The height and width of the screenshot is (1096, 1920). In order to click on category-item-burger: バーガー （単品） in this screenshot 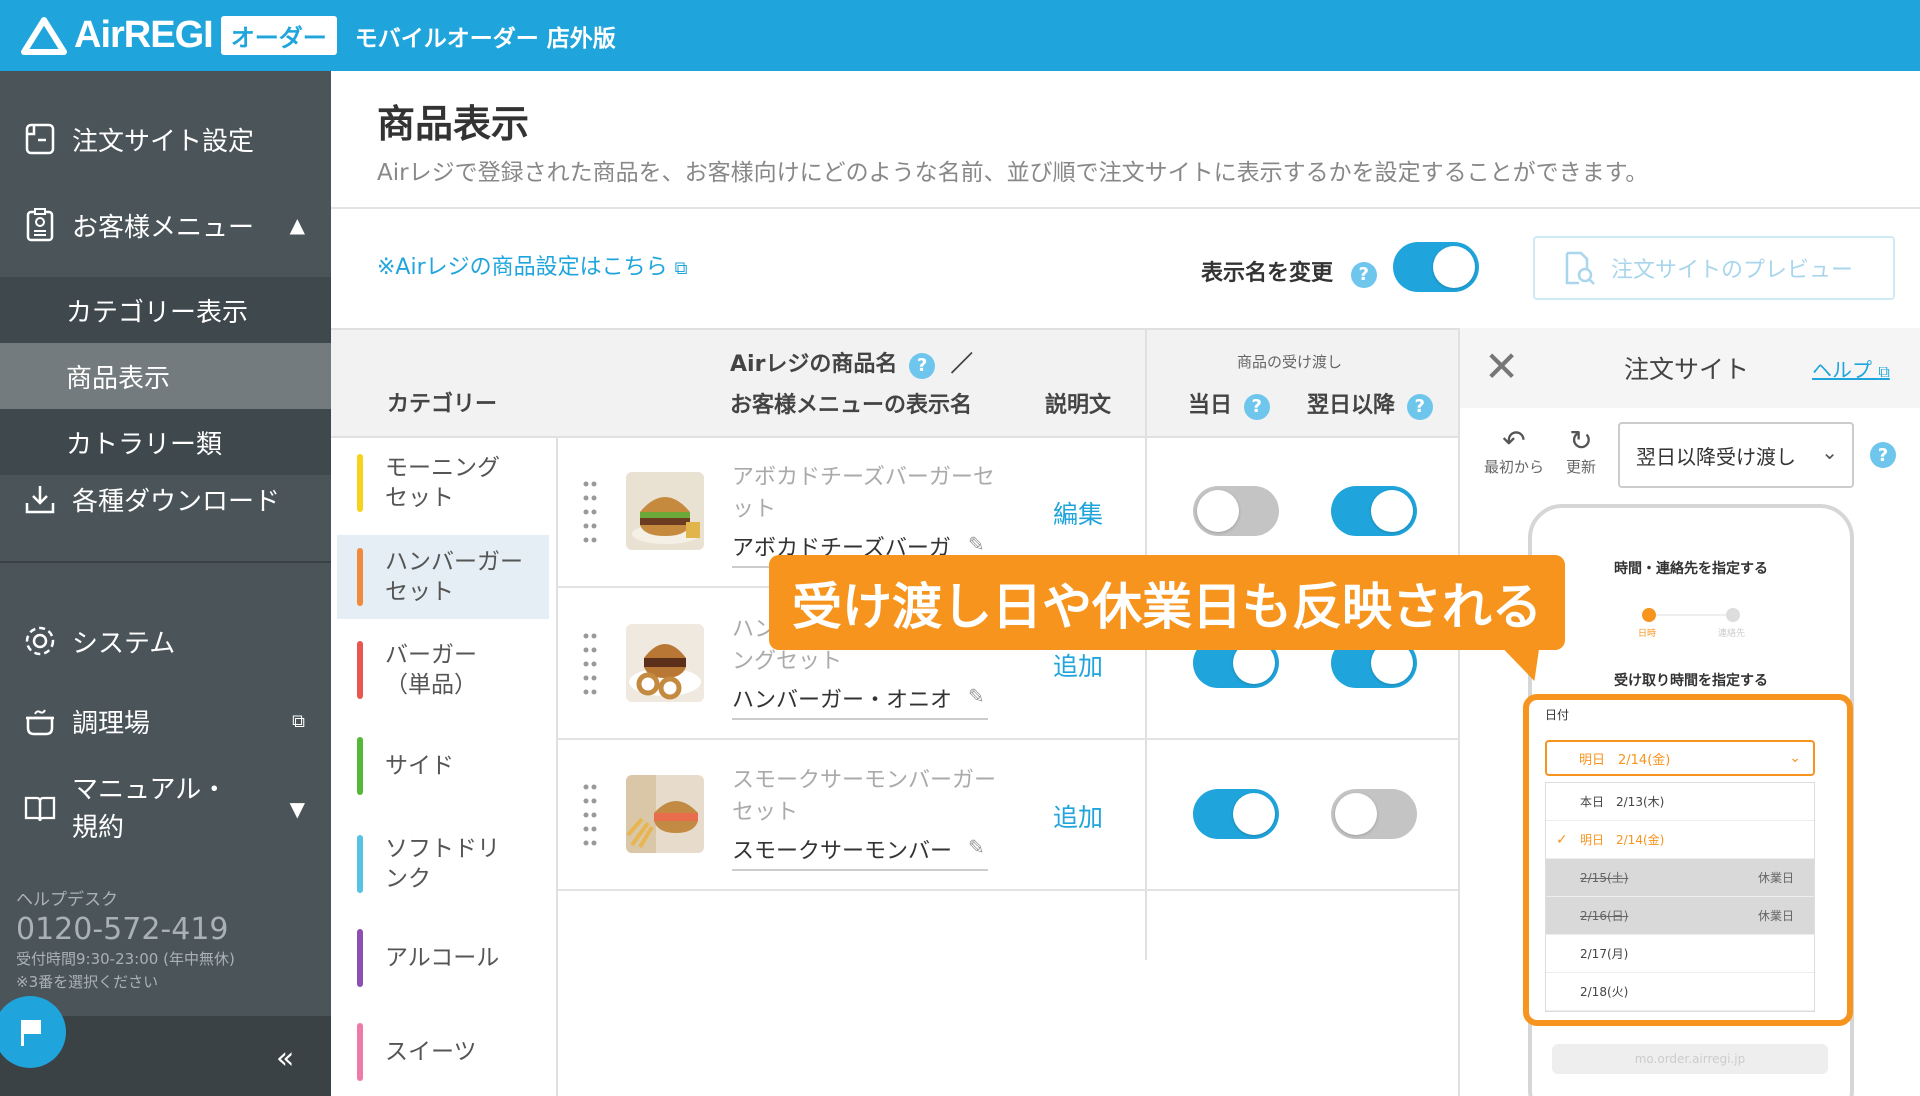, I will do `click(443, 670)`.